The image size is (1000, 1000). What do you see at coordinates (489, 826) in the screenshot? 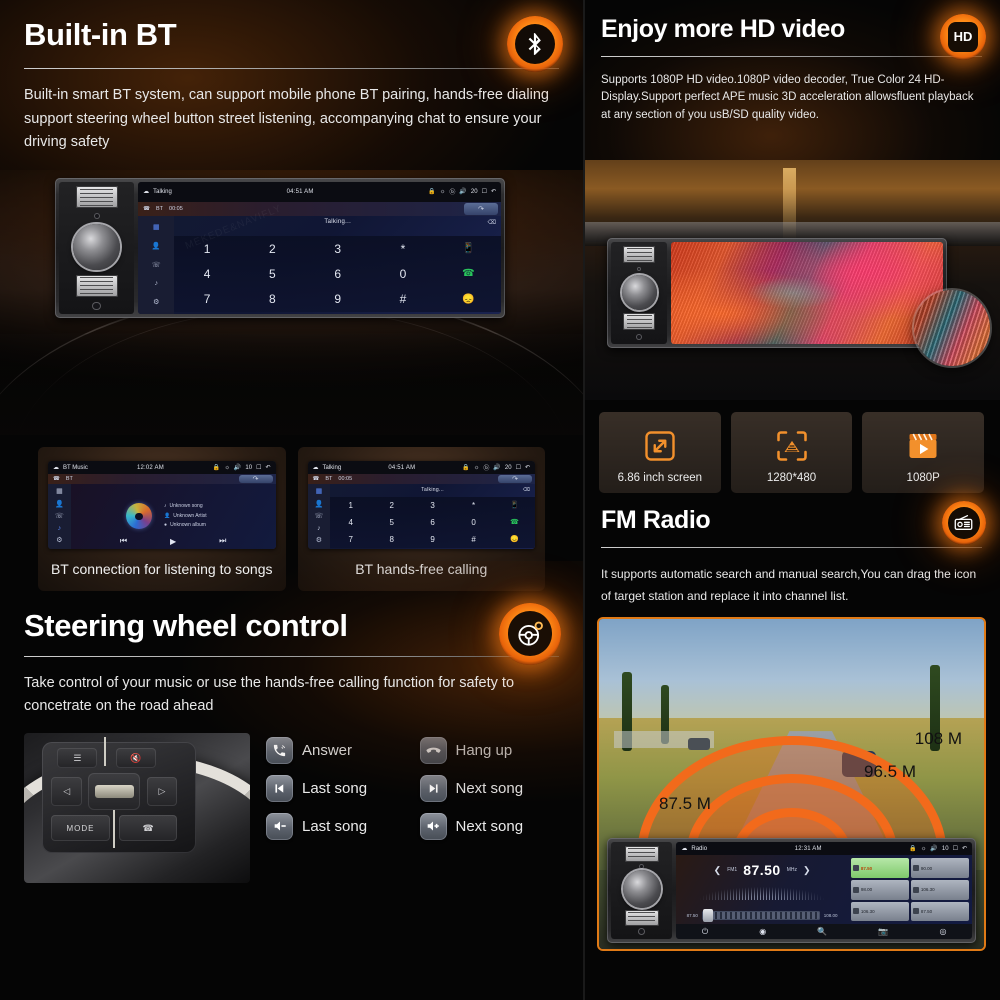
I see `control-volume-up: Next song` at bounding box center [489, 826].